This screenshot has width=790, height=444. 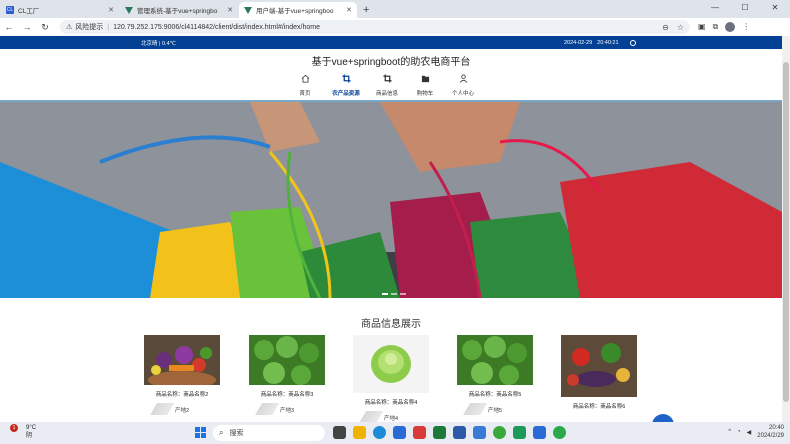 What do you see at coordinates (339, 432) in the screenshot?
I see `task-view-icon` at bounding box center [339, 432].